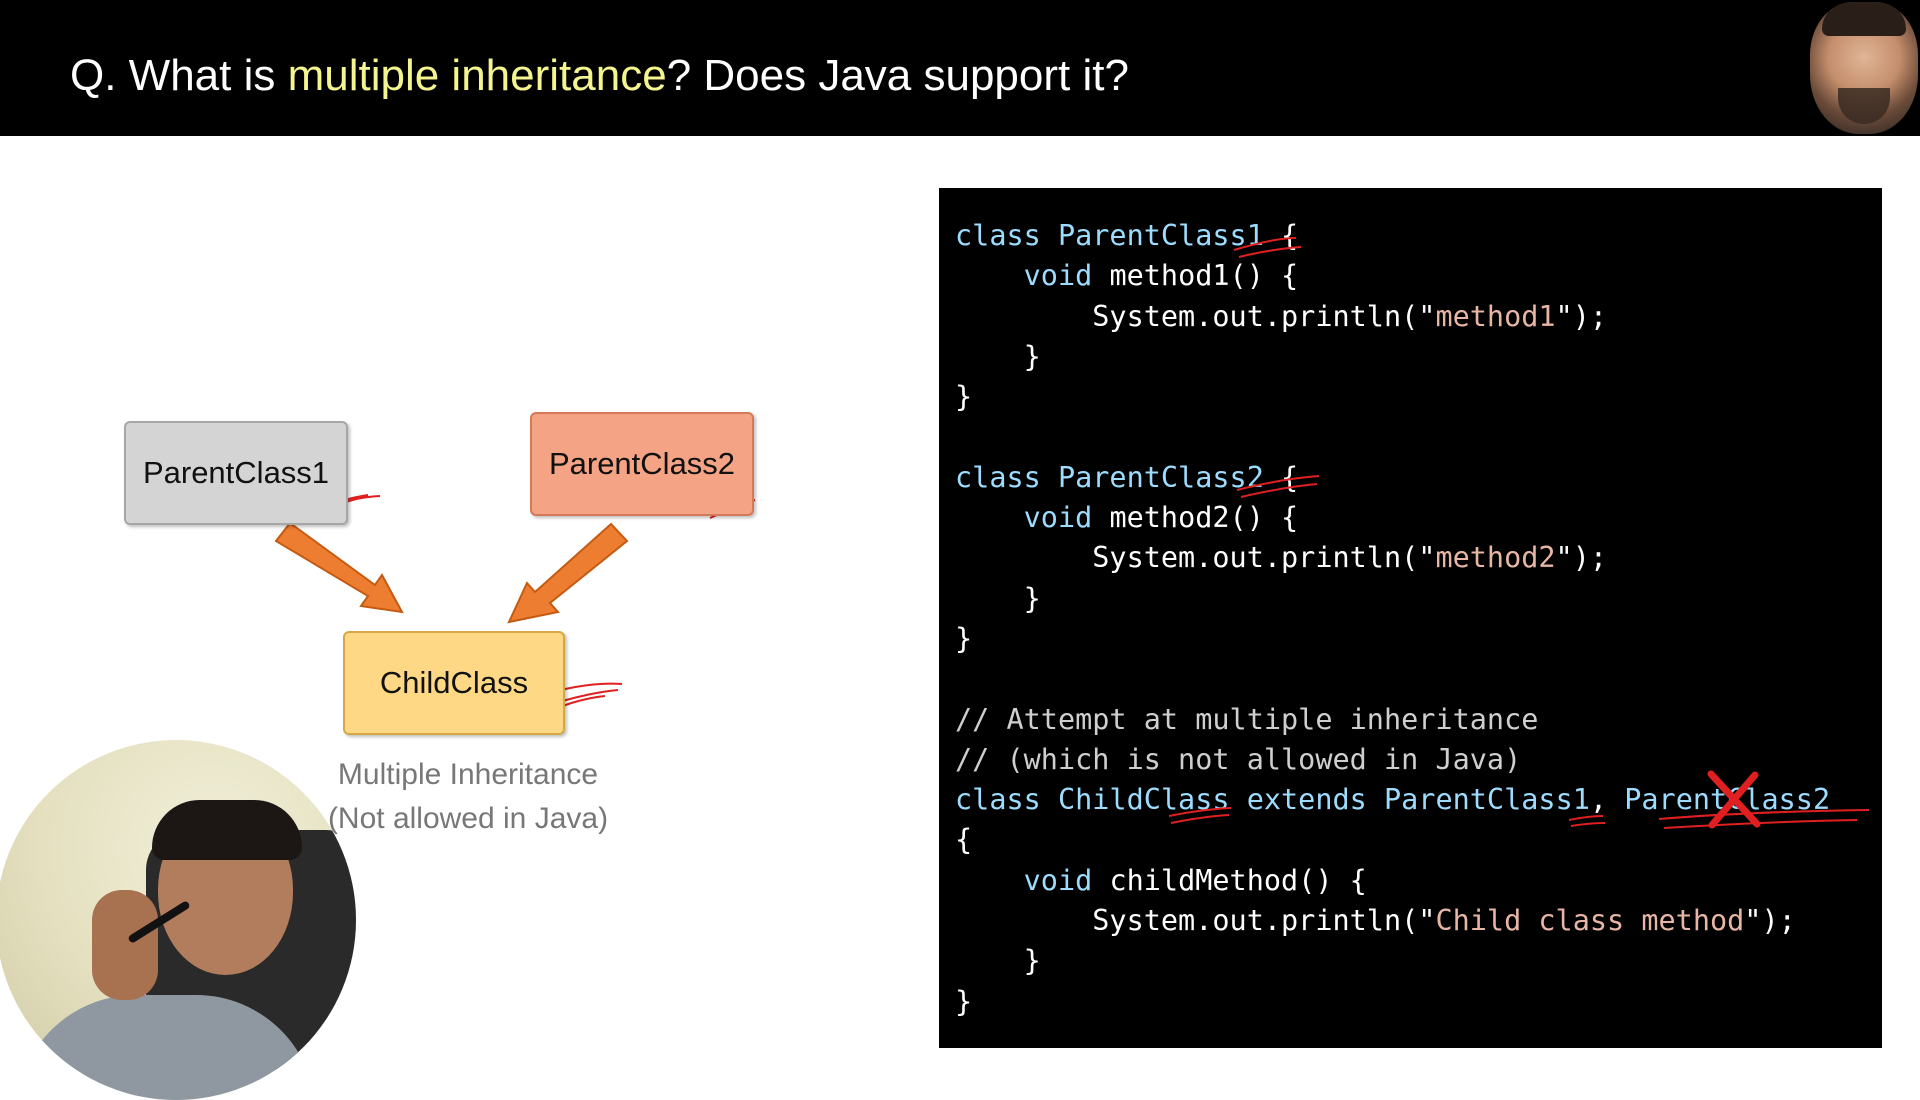 Image resolution: width=1920 pixels, height=1100 pixels. I want to click on diagram-caption-line1: Multiple Inheritance, so click(468, 774).